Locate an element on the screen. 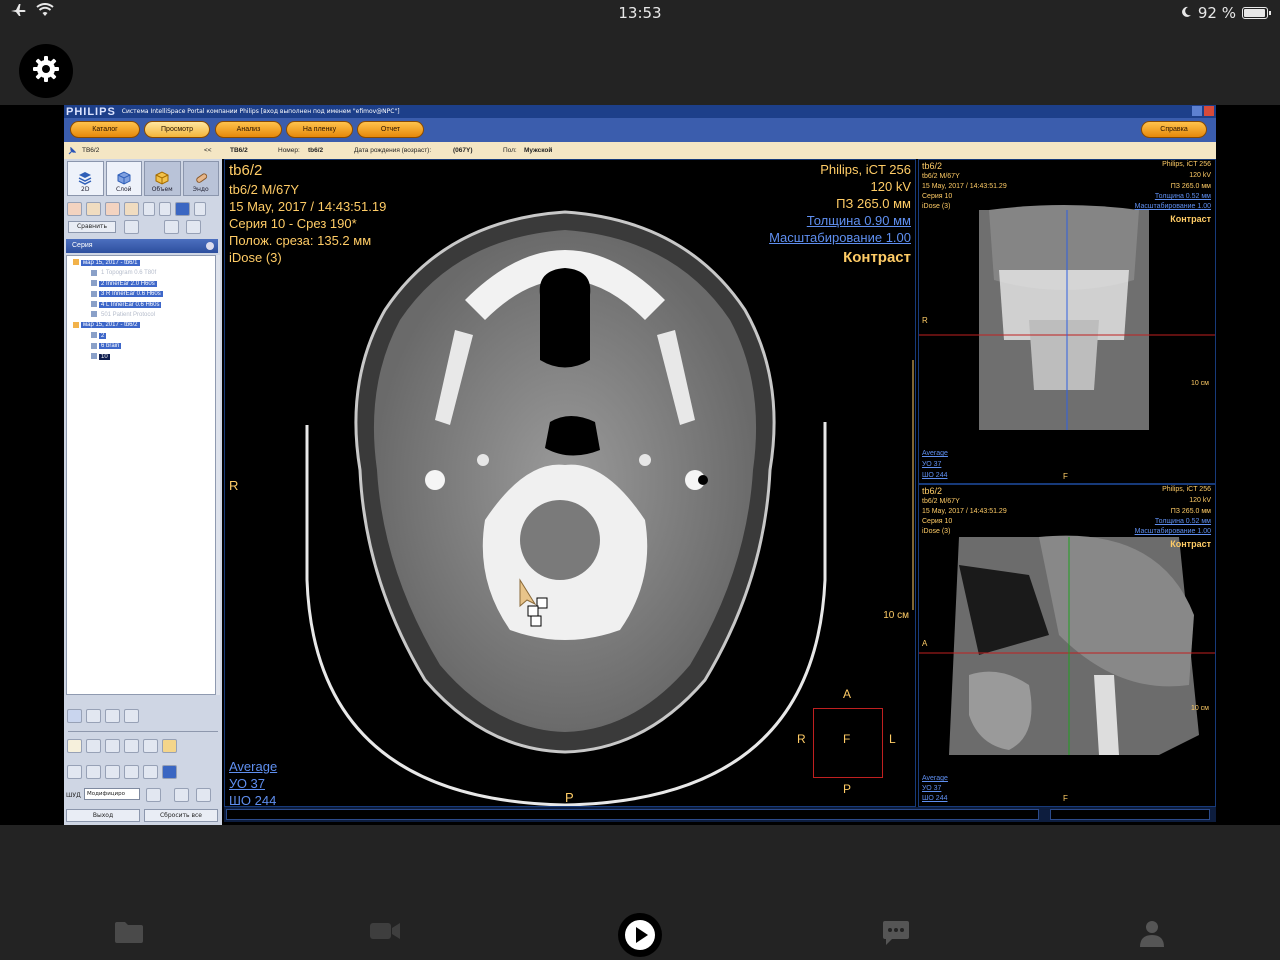 The height and width of the screenshot is (960, 1280). hand-tool-icon is located at coordinates (149, 209).